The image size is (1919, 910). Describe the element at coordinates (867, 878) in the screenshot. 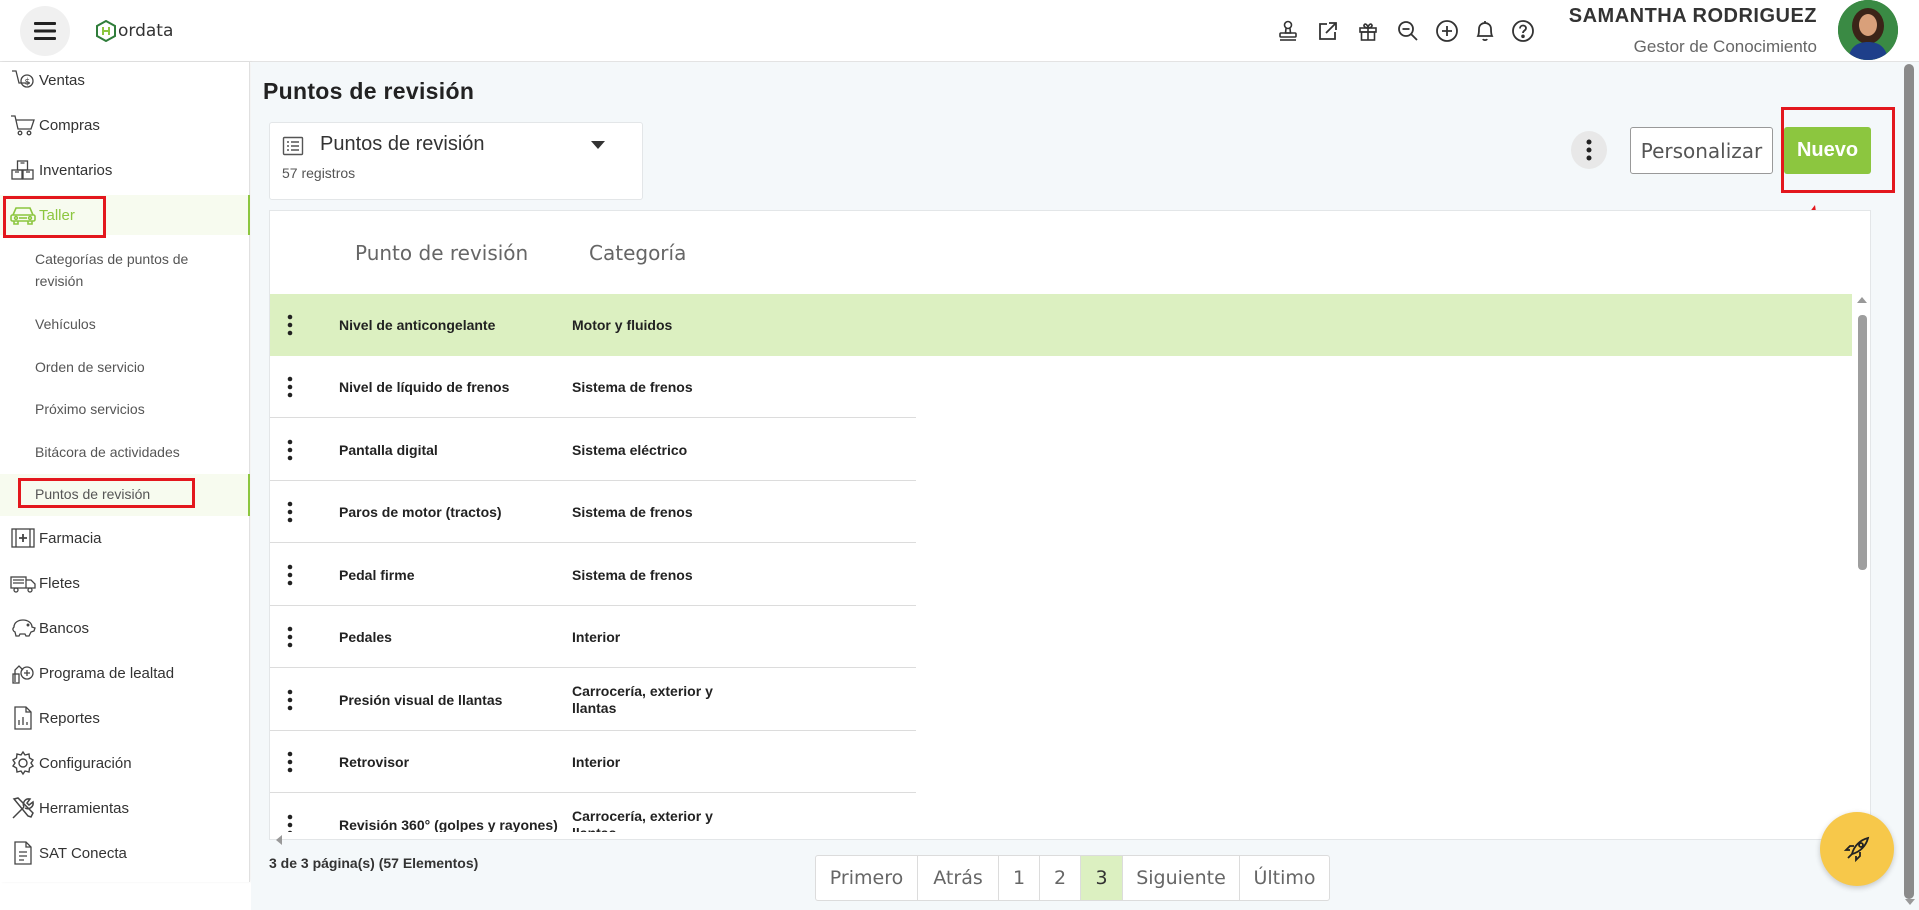

I see `page-first-button: Primero` at that location.